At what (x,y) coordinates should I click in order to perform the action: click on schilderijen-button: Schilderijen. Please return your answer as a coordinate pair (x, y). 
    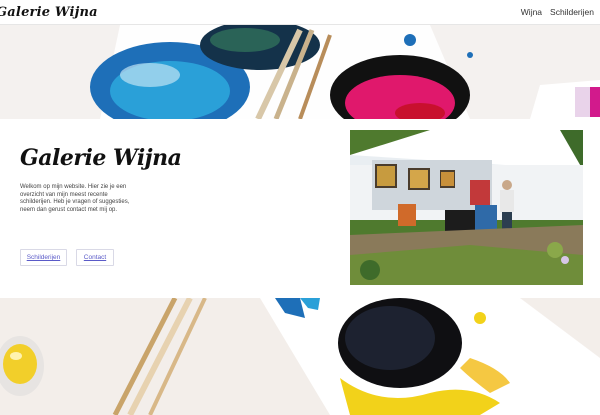
    Looking at the image, I should click on (43, 257).